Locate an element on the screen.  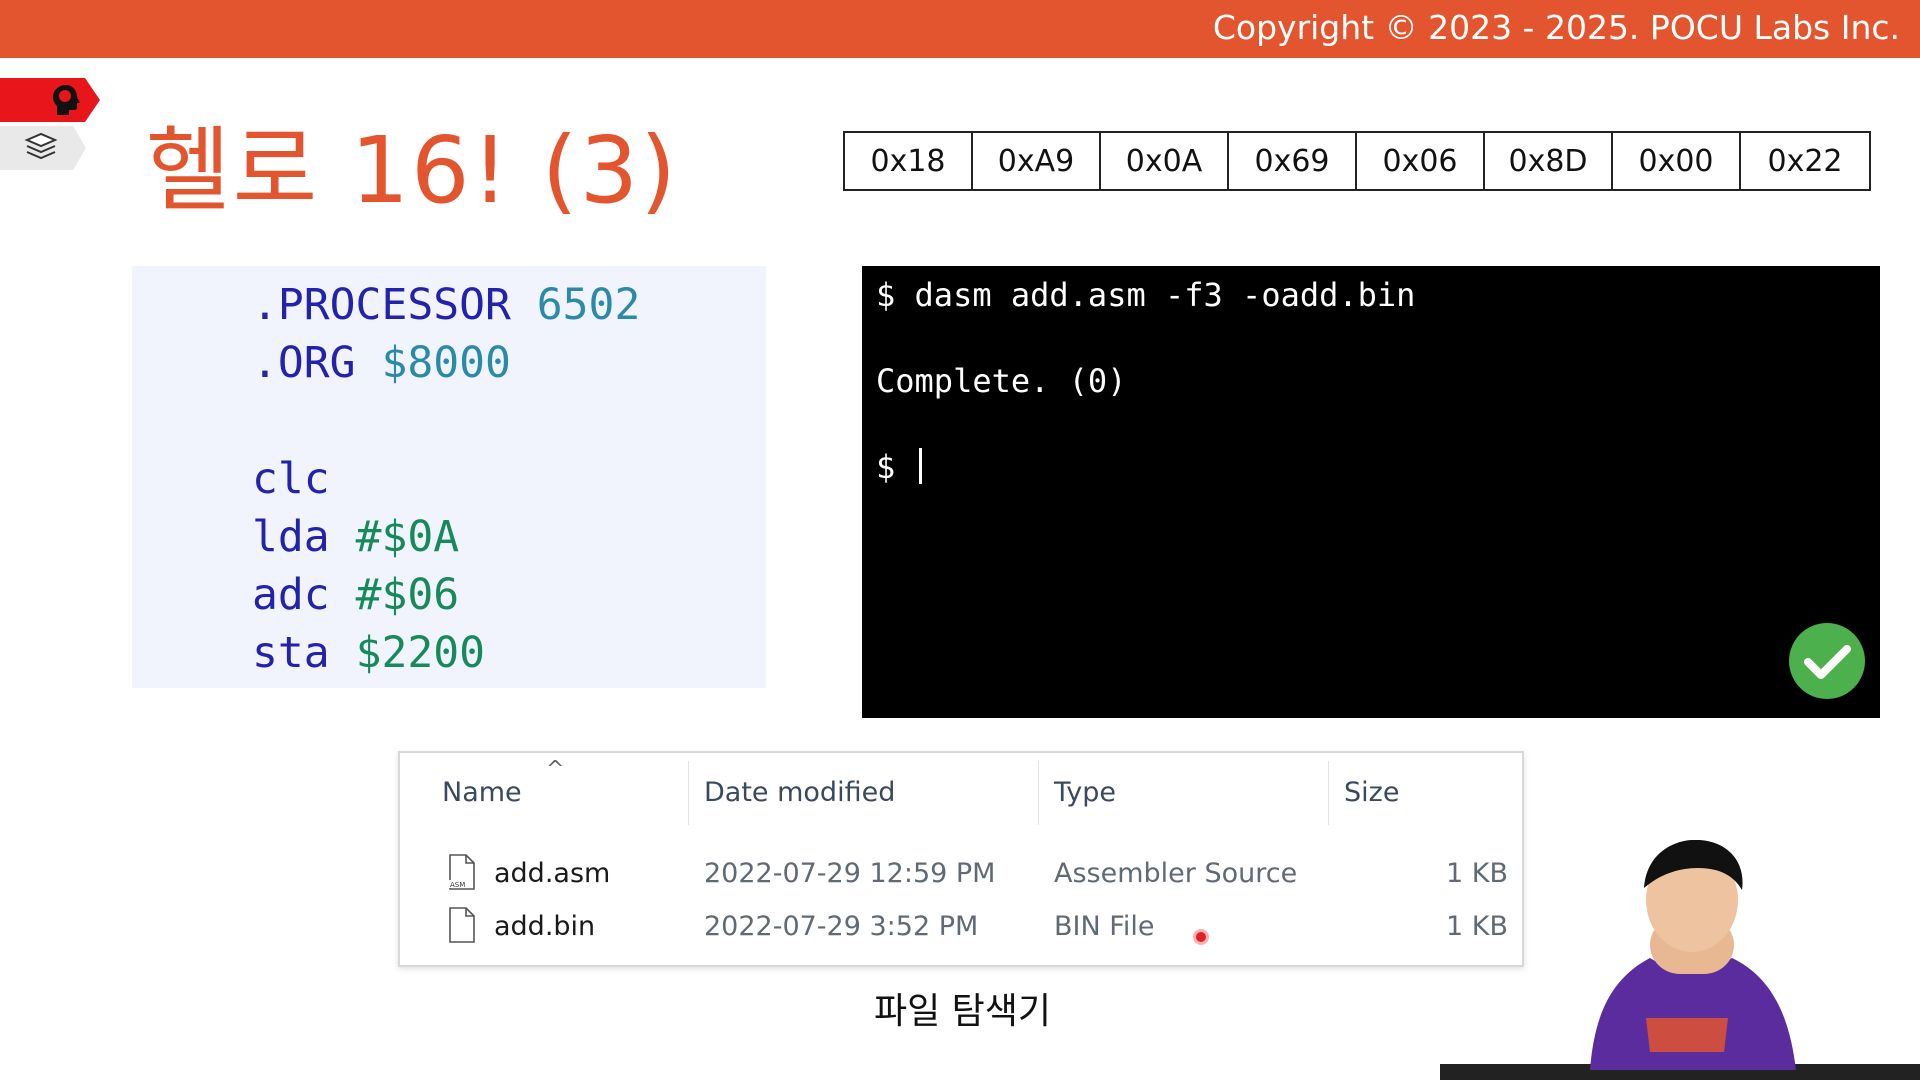
head-icon is located at coordinates (66, 100).